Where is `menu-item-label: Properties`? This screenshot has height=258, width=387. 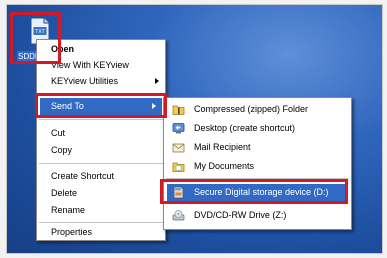
menu-item-label: Properties is located at coordinates (72, 232).